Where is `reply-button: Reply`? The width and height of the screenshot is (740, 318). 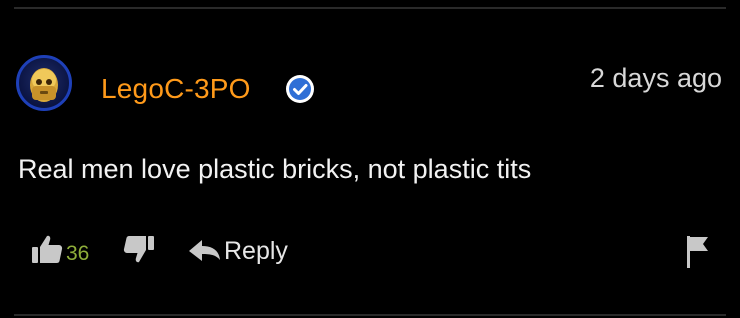
reply-button: Reply is located at coordinates (237, 251).